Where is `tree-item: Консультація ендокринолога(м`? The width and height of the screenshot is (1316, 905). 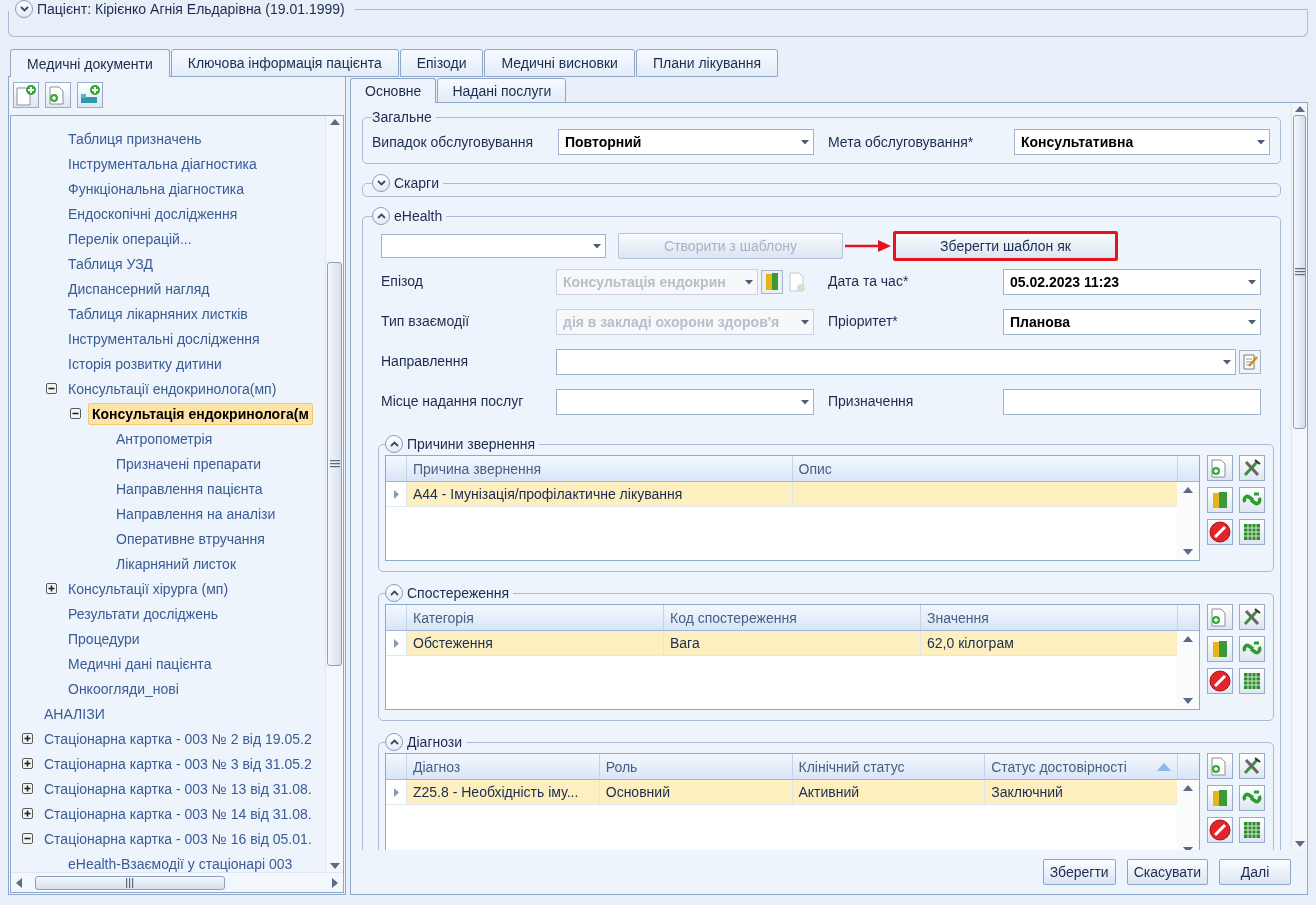
tree-item: Консультація ендокринолога(м is located at coordinates (200, 413).